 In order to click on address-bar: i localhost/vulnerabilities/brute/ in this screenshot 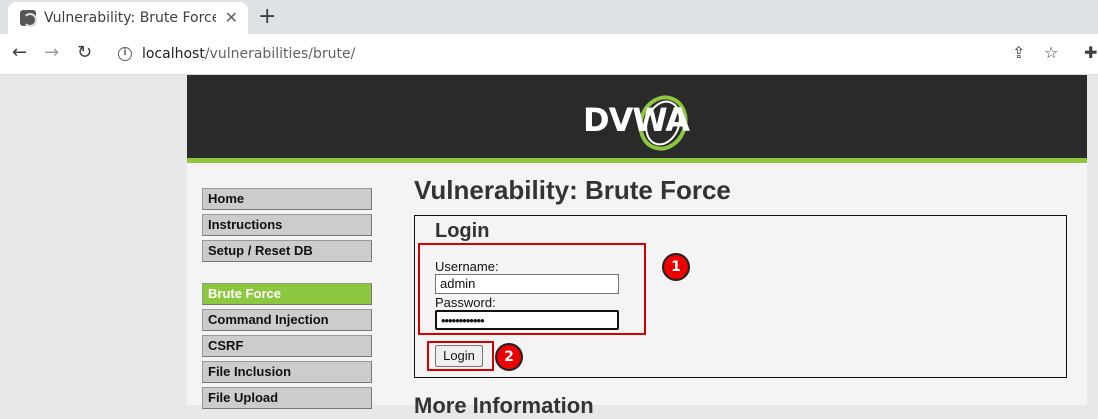, I will do `click(590, 54)`.